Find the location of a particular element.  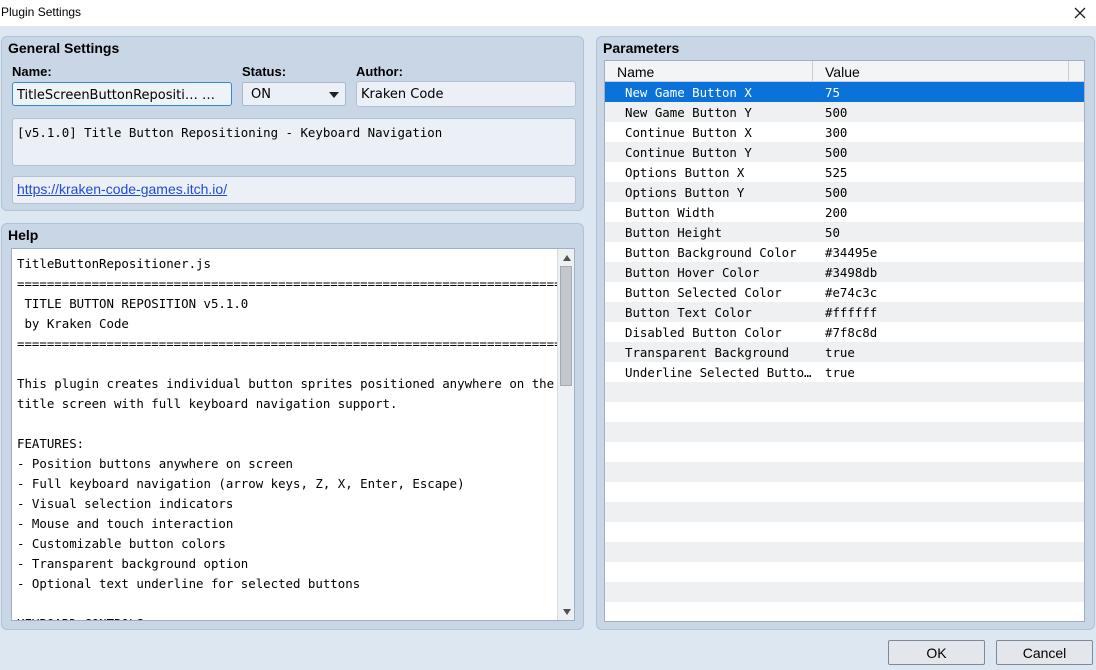

window-title: Plugin Settings is located at coordinates (41, 12).